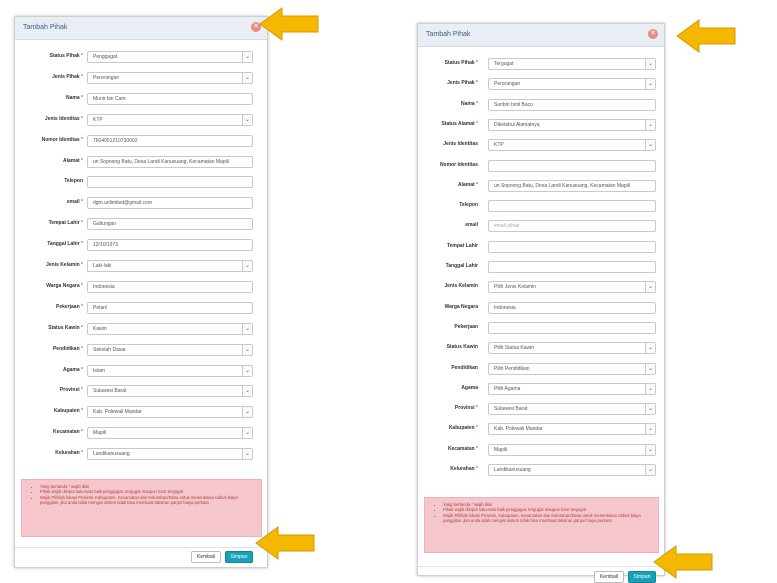  I want to click on jenis-kelamin-select: Pilih Jenis Kelamin ⌄, so click(572, 287).